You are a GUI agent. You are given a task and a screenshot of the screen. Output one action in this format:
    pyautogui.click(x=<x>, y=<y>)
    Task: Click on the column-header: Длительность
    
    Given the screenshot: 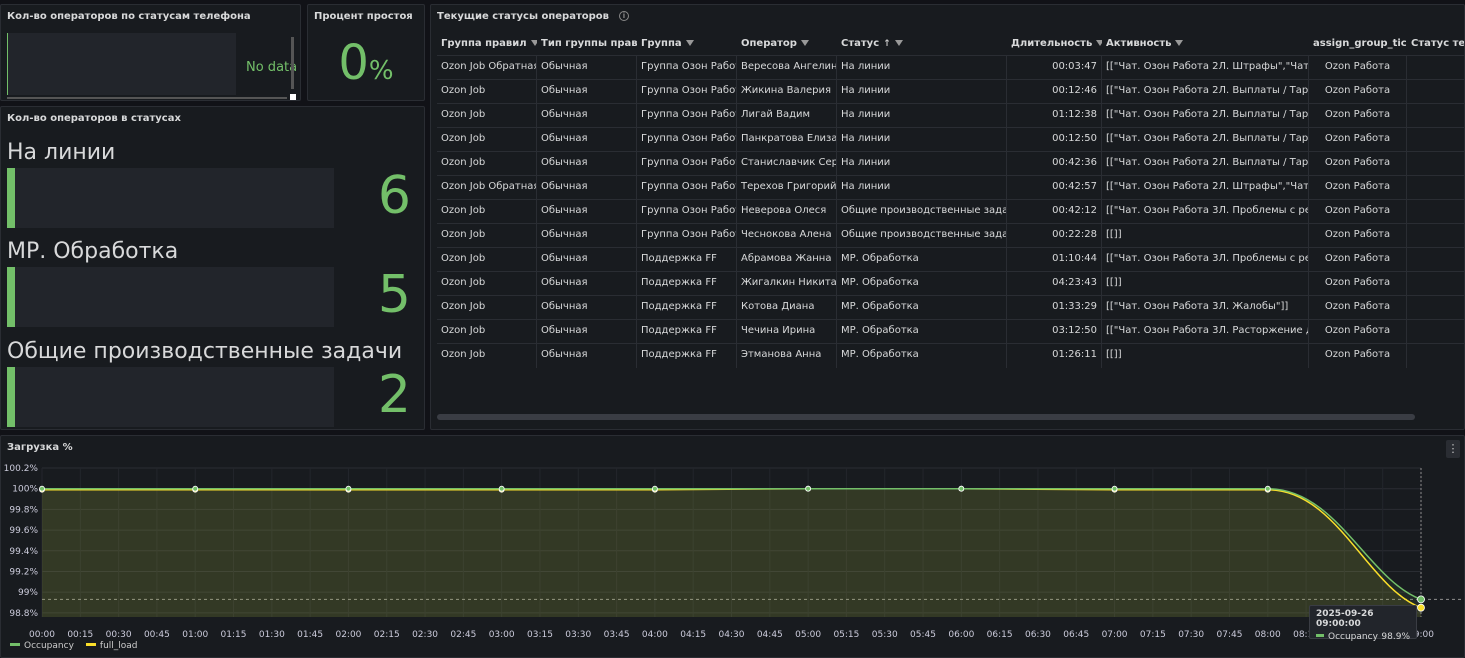 What is the action you would take?
    pyautogui.click(x=1054, y=44)
    